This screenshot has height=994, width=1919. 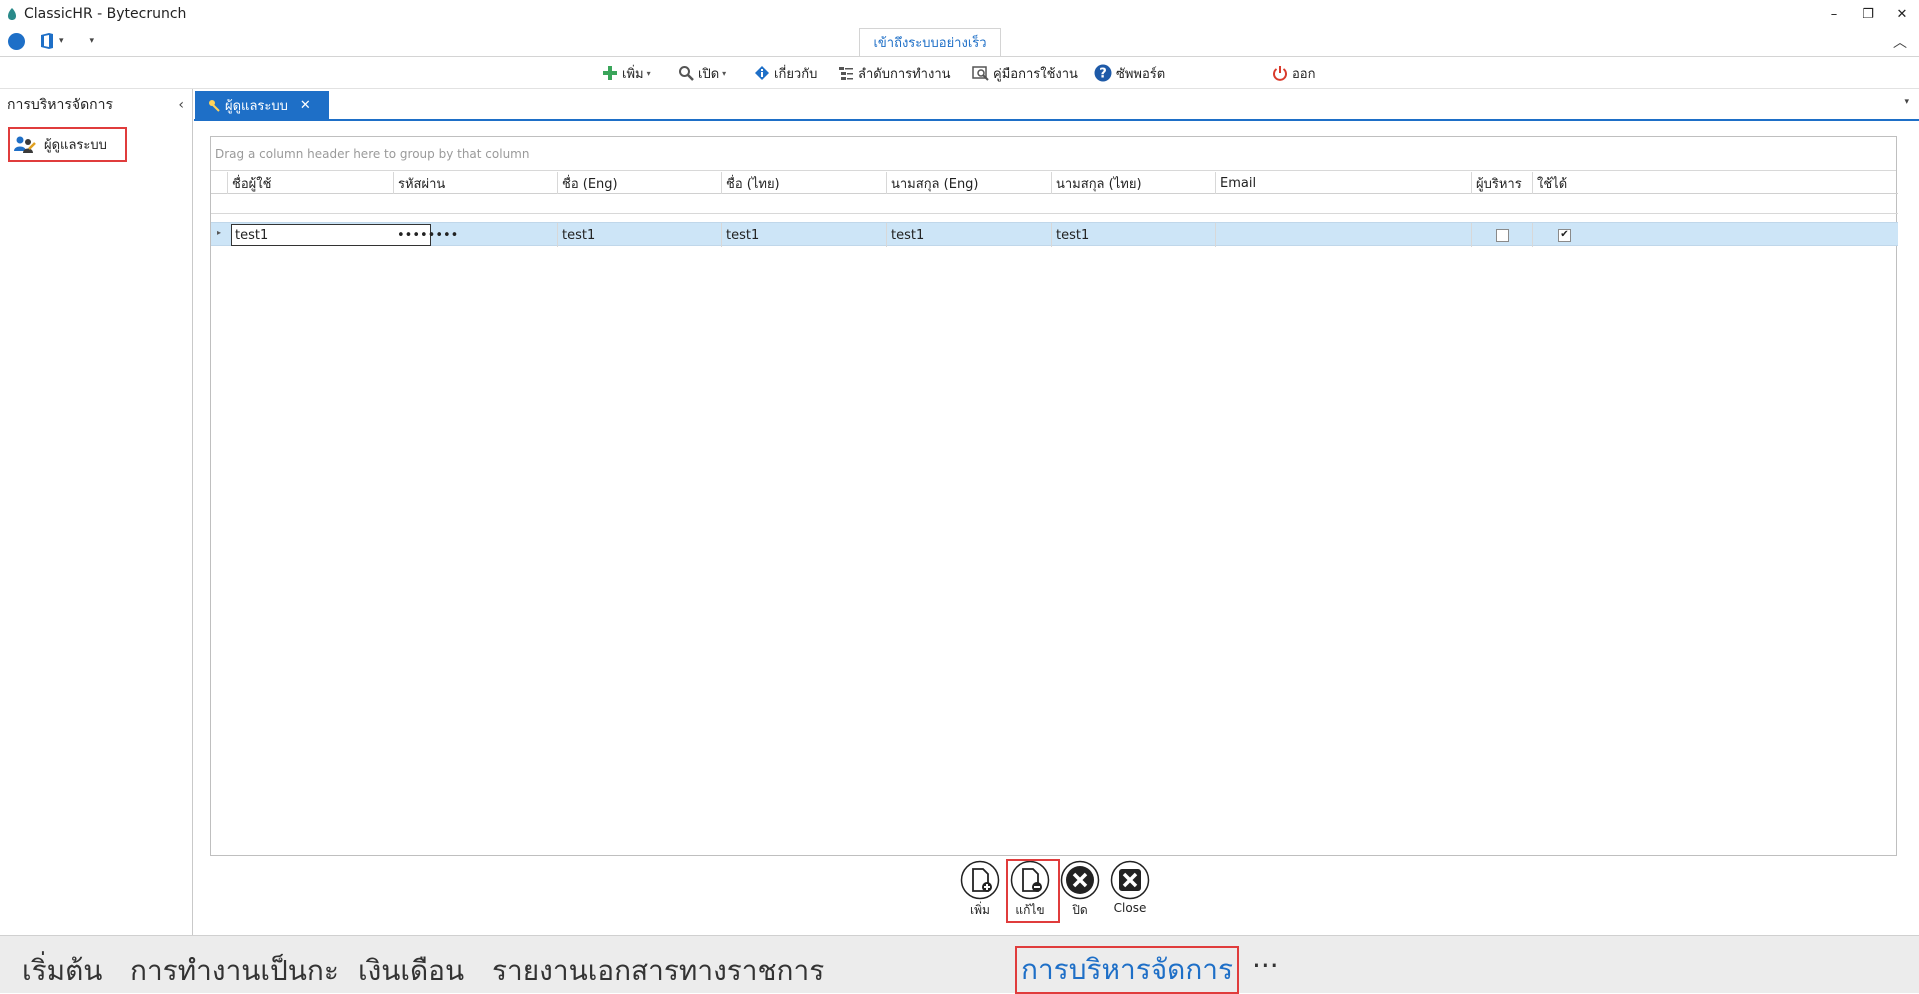 I want to click on cell-first-thai: test1, so click(x=803, y=235).